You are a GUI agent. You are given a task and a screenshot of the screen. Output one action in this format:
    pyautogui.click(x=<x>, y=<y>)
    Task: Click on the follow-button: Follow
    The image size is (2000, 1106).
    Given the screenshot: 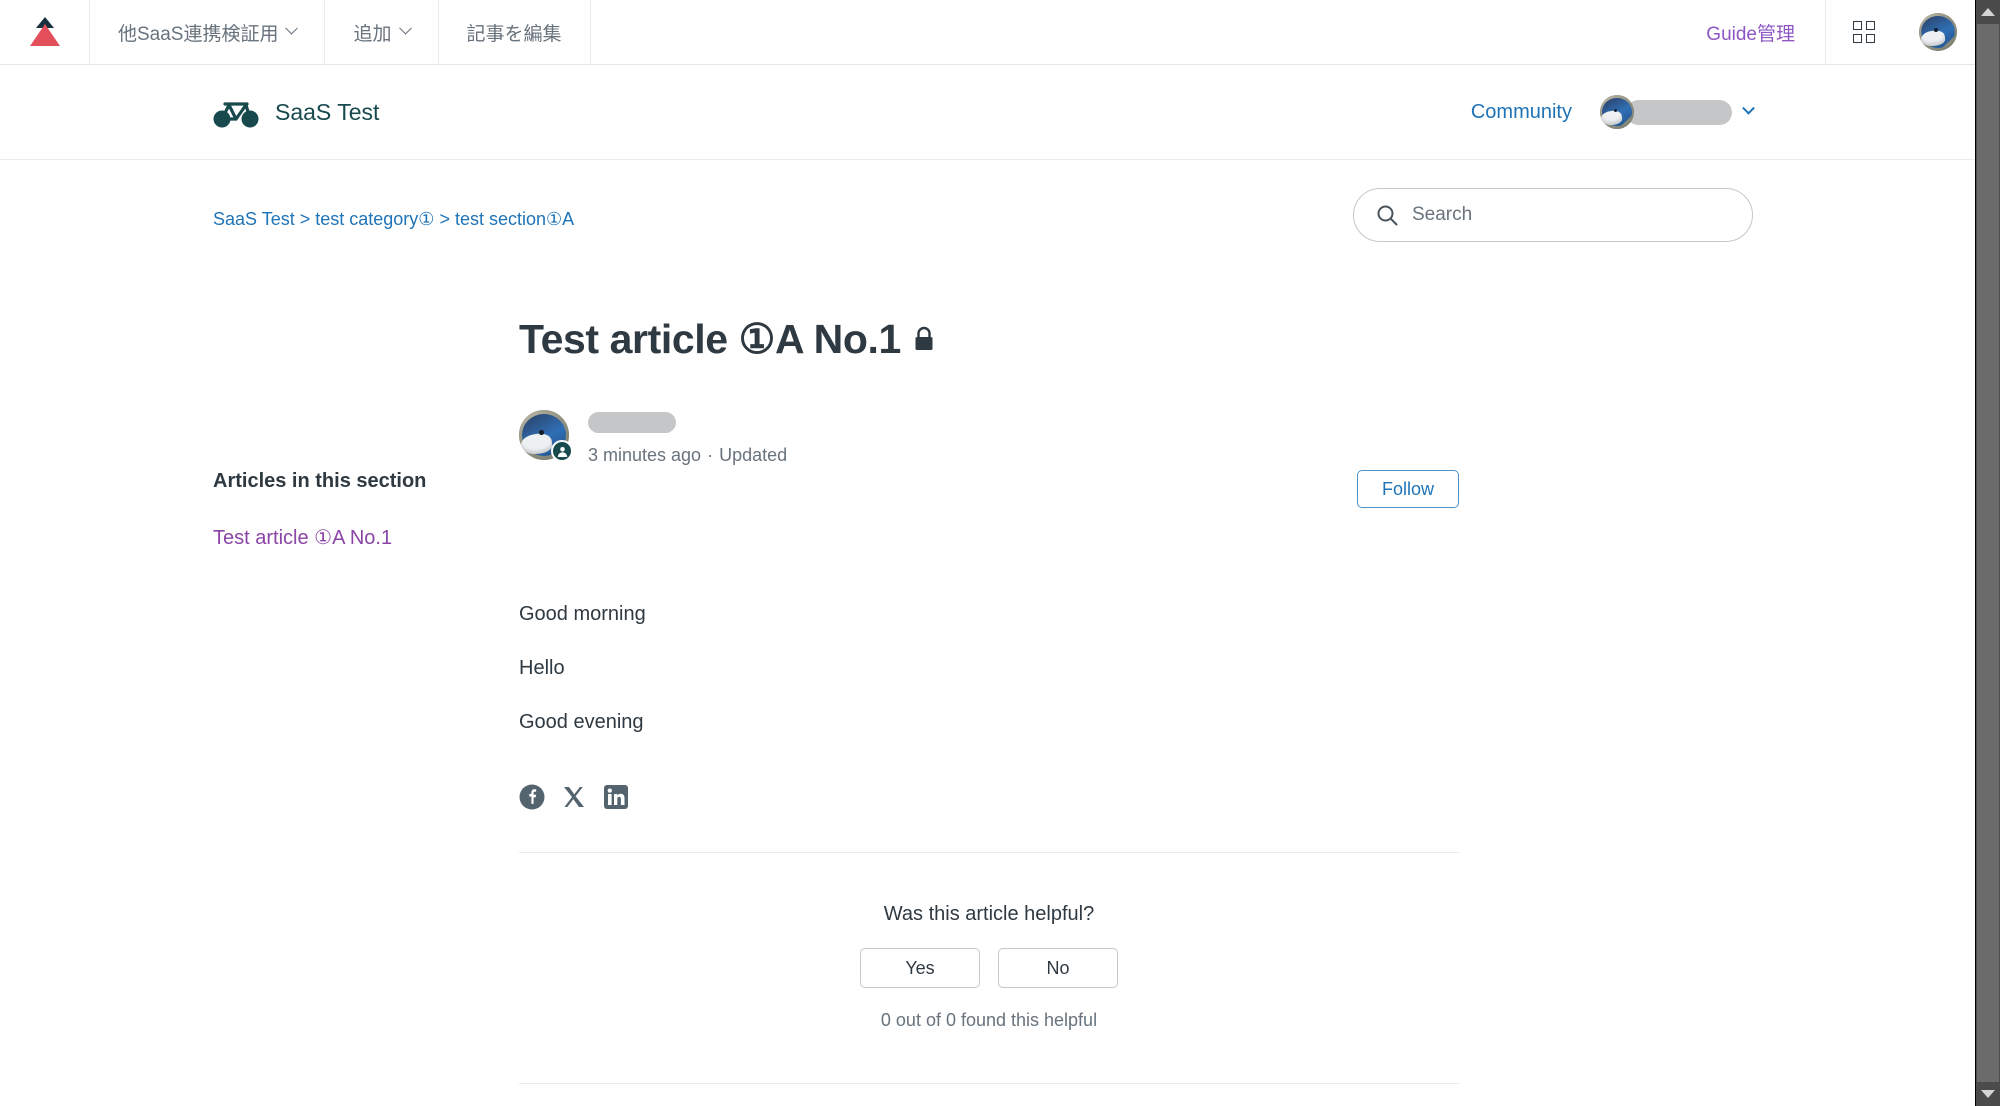 What is the action you would take?
    pyautogui.click(x=1408, y=489)
    